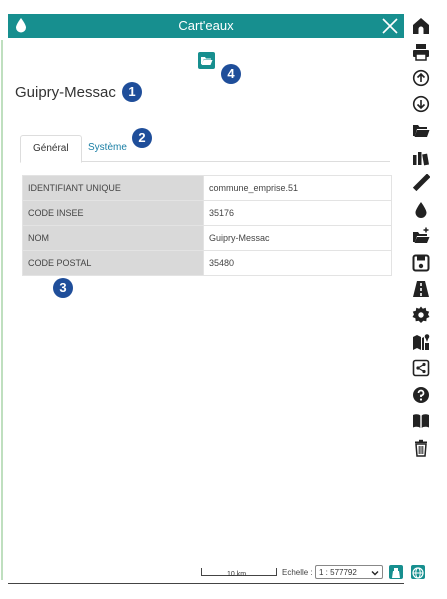  I want to click on globe-icon, so click(418, 573).